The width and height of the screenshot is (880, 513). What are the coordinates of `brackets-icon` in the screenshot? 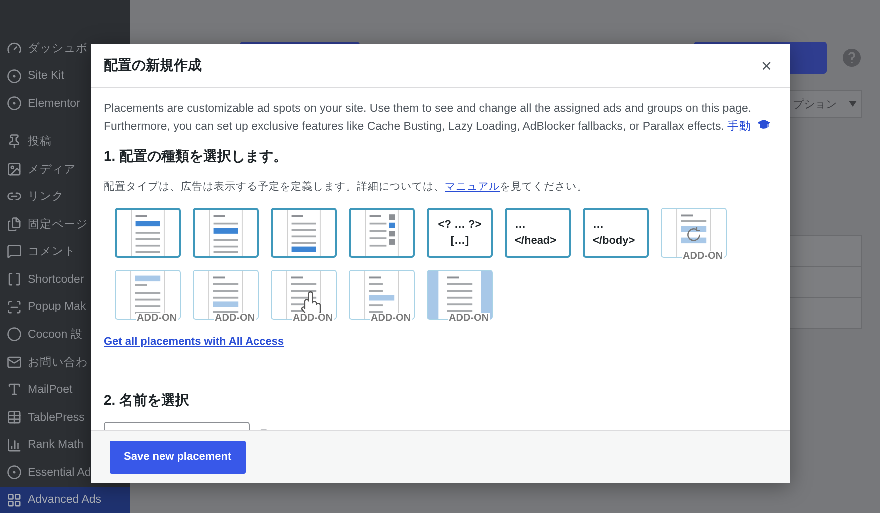 It's located at (14, 280).